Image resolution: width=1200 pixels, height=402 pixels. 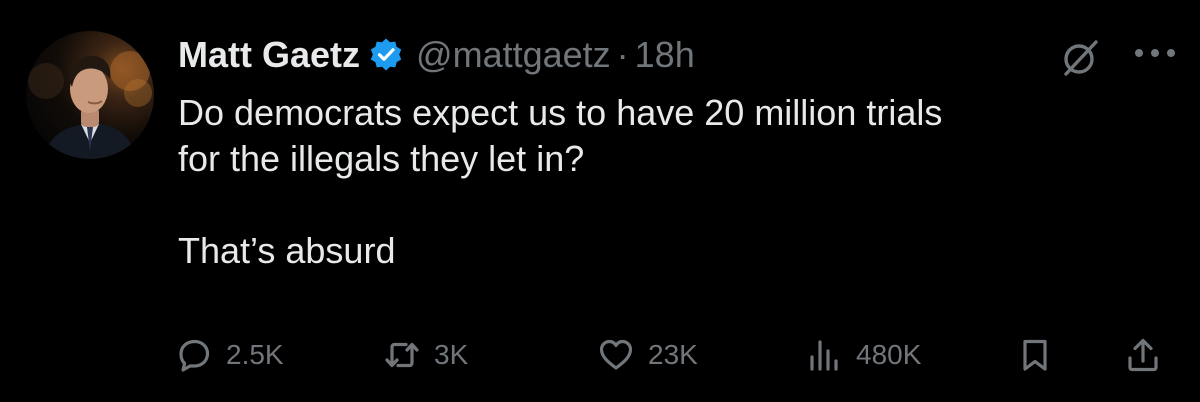 What do you see at coordinates (194, 355) in the screenshot?
I see `reply-icon` at bounding box center [194, 355].